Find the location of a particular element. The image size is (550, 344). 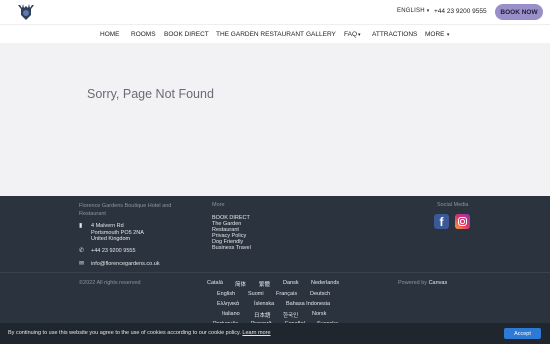

nav-label: ROOMS is located at coordinates (143, 34).